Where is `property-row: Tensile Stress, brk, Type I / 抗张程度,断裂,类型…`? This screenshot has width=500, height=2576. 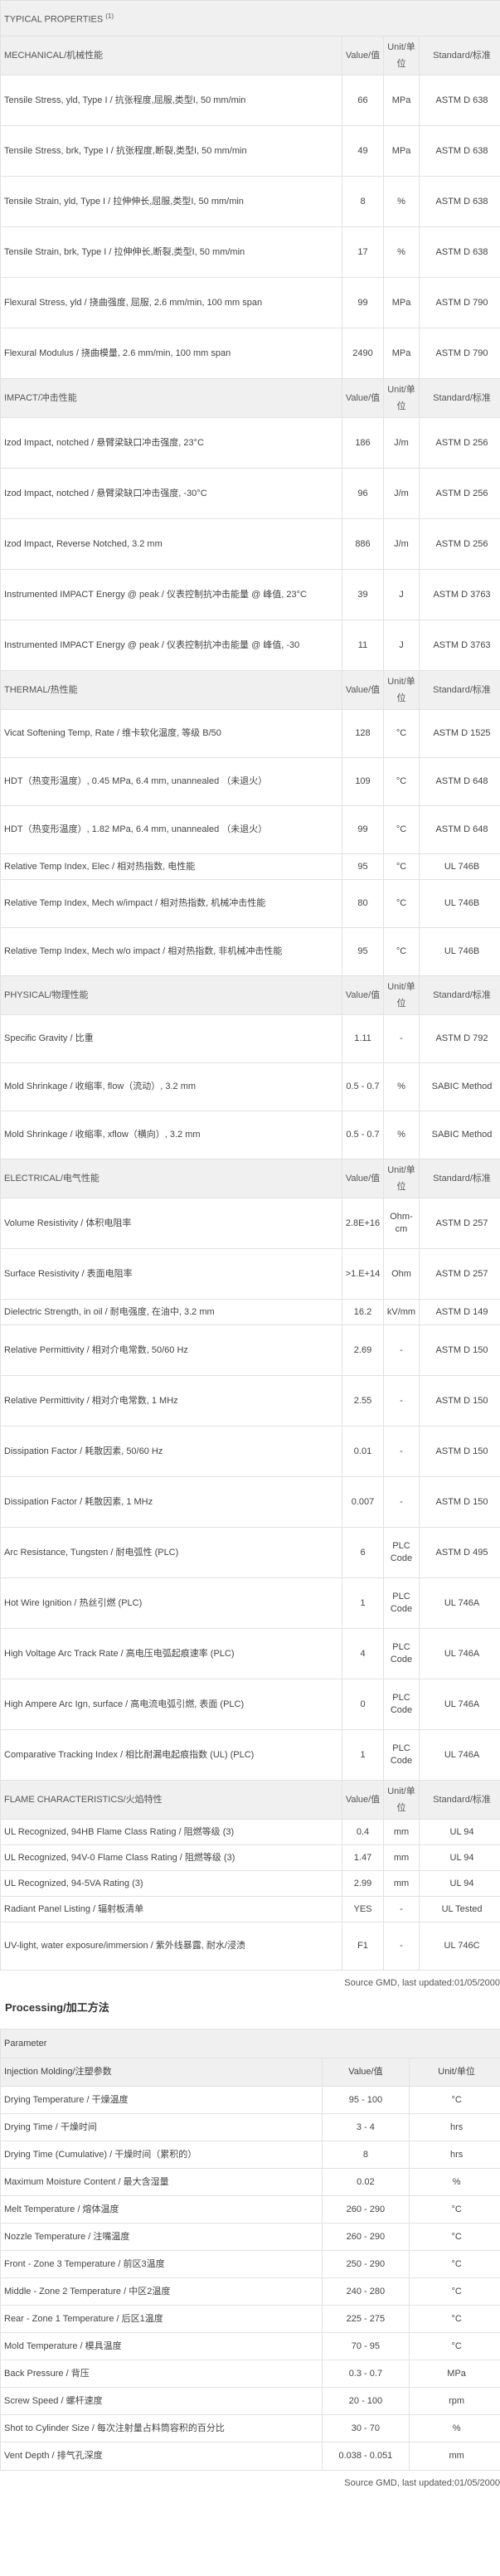
property-row: Tensile Stress, brk, Type I / 抗张程度,断裂,类型… is located at coordinates (250, 151).